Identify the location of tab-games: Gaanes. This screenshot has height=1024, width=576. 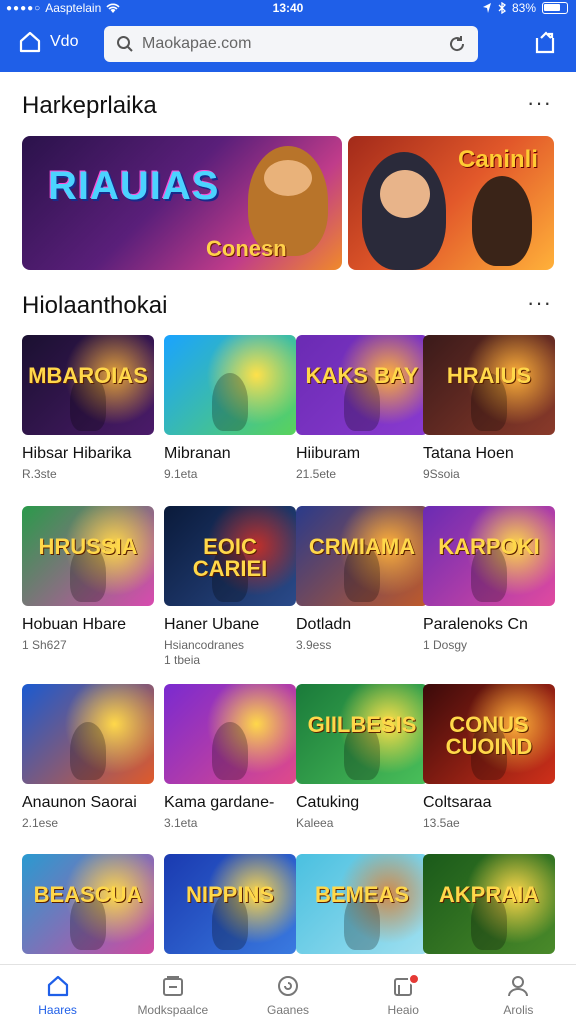
(287, 994).